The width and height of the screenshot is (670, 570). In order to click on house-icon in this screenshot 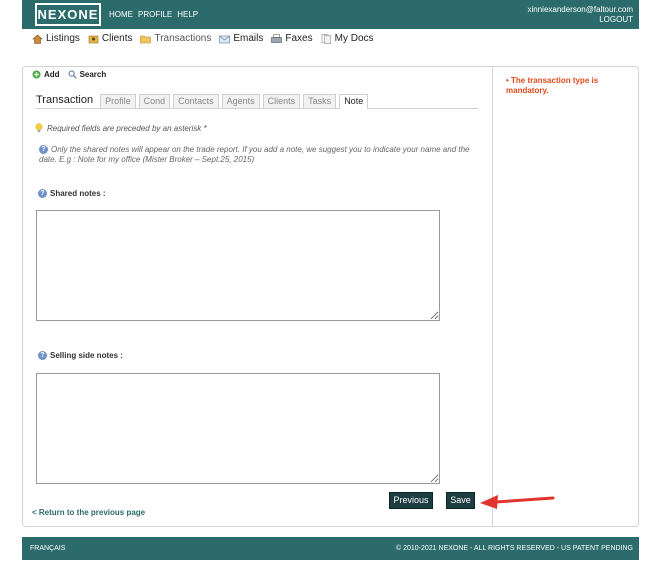, I will do `click(37, 39)`.